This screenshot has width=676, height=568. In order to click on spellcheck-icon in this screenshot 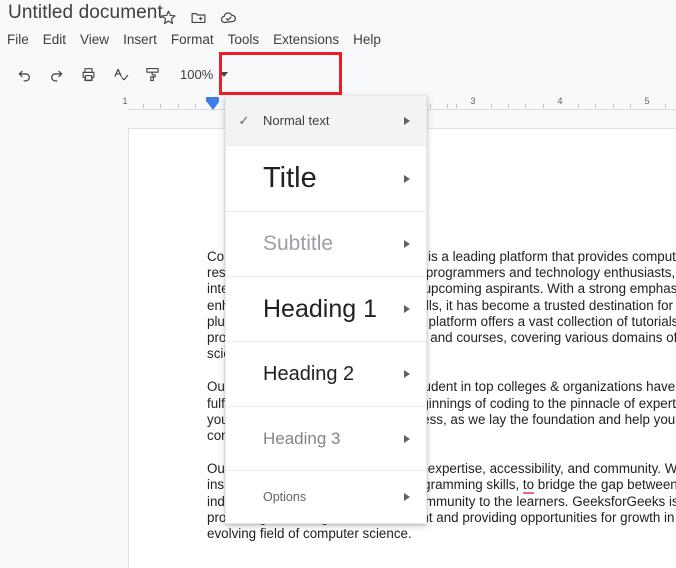, I will do `click(120, 74)`.